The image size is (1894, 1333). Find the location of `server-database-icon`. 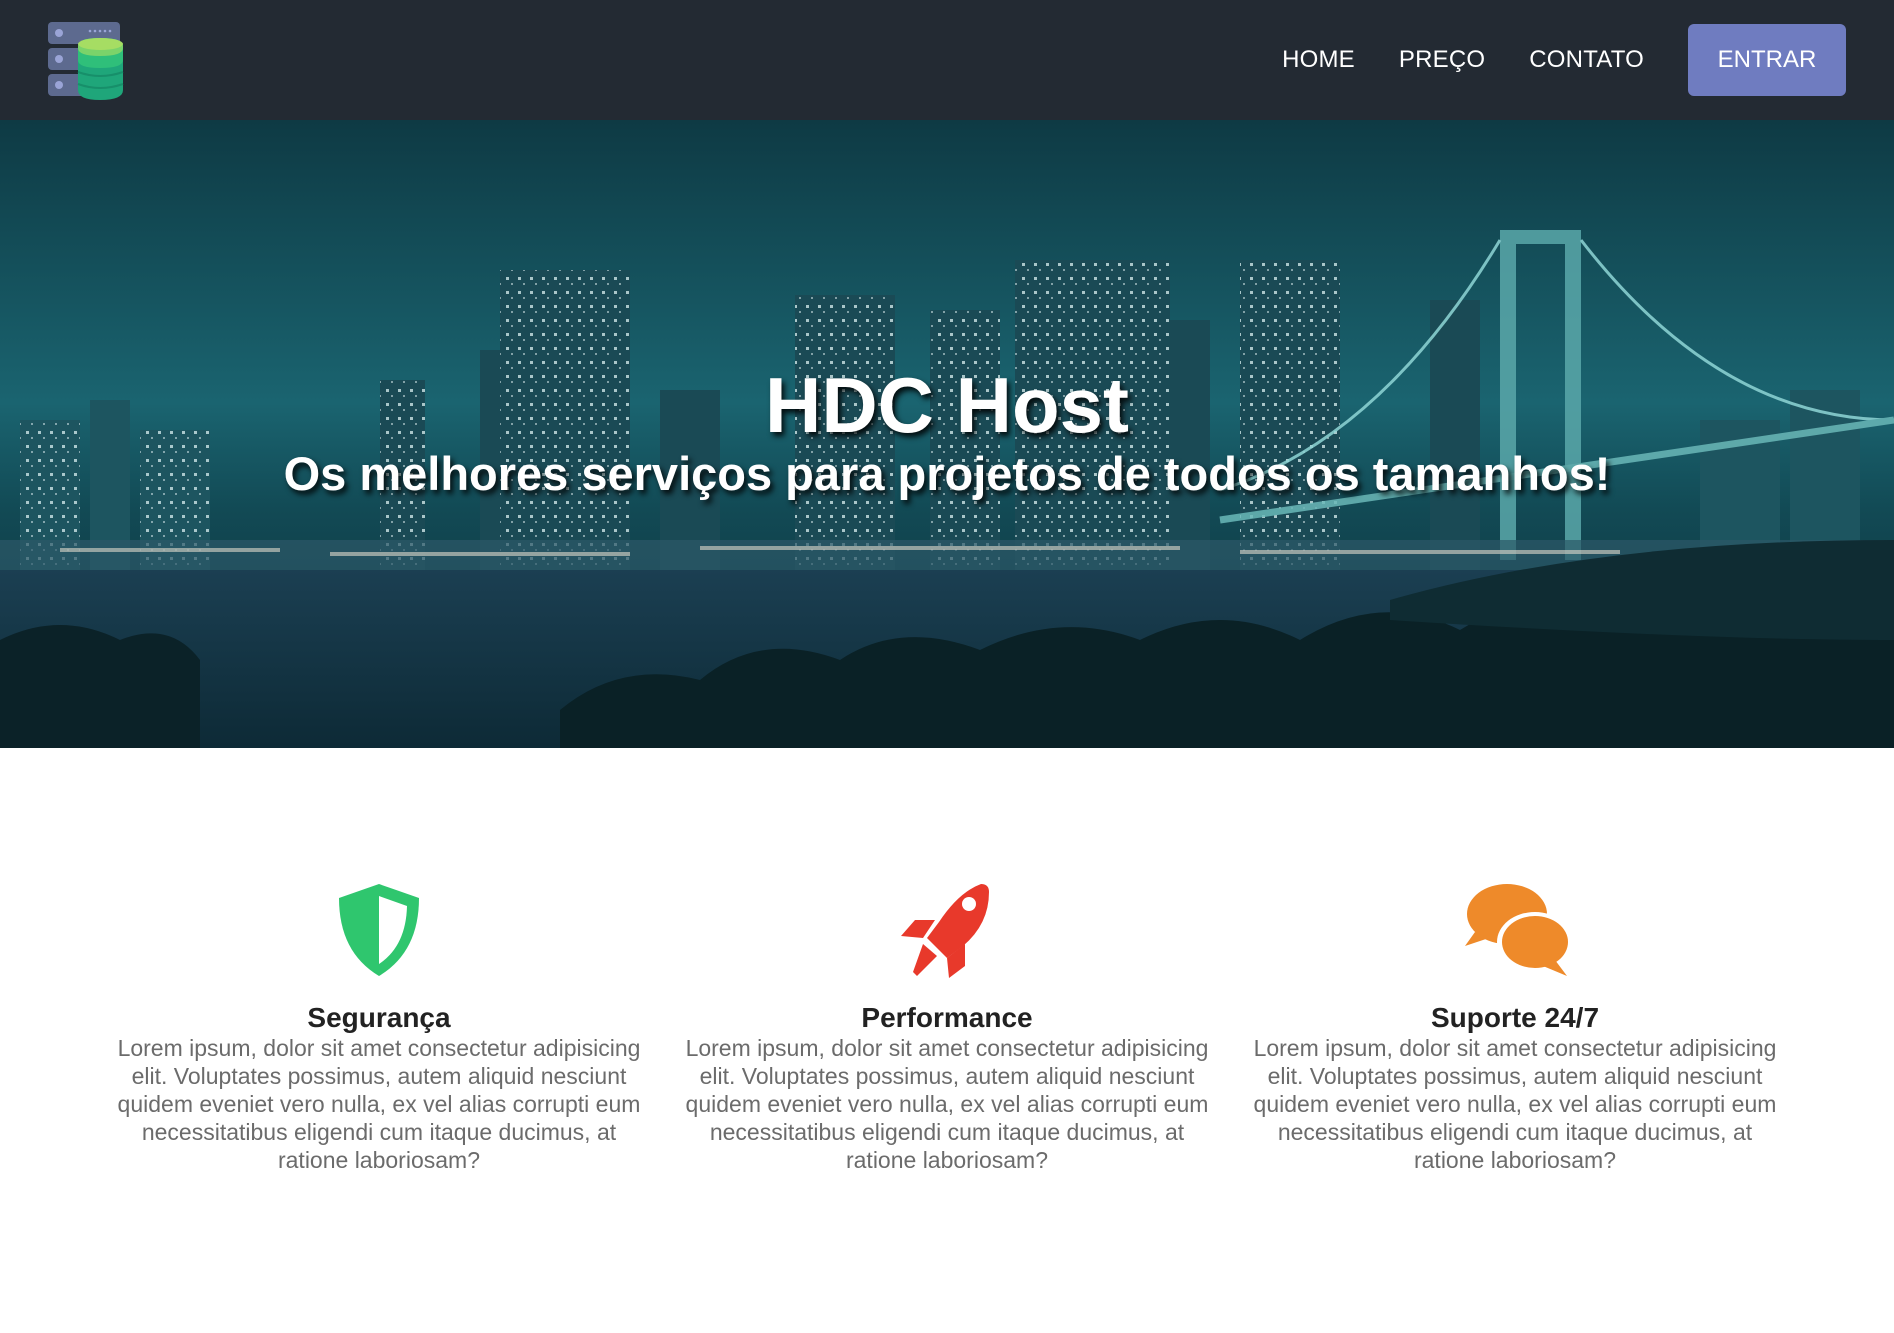

server-database-icon is located at coordinates (88, 60).